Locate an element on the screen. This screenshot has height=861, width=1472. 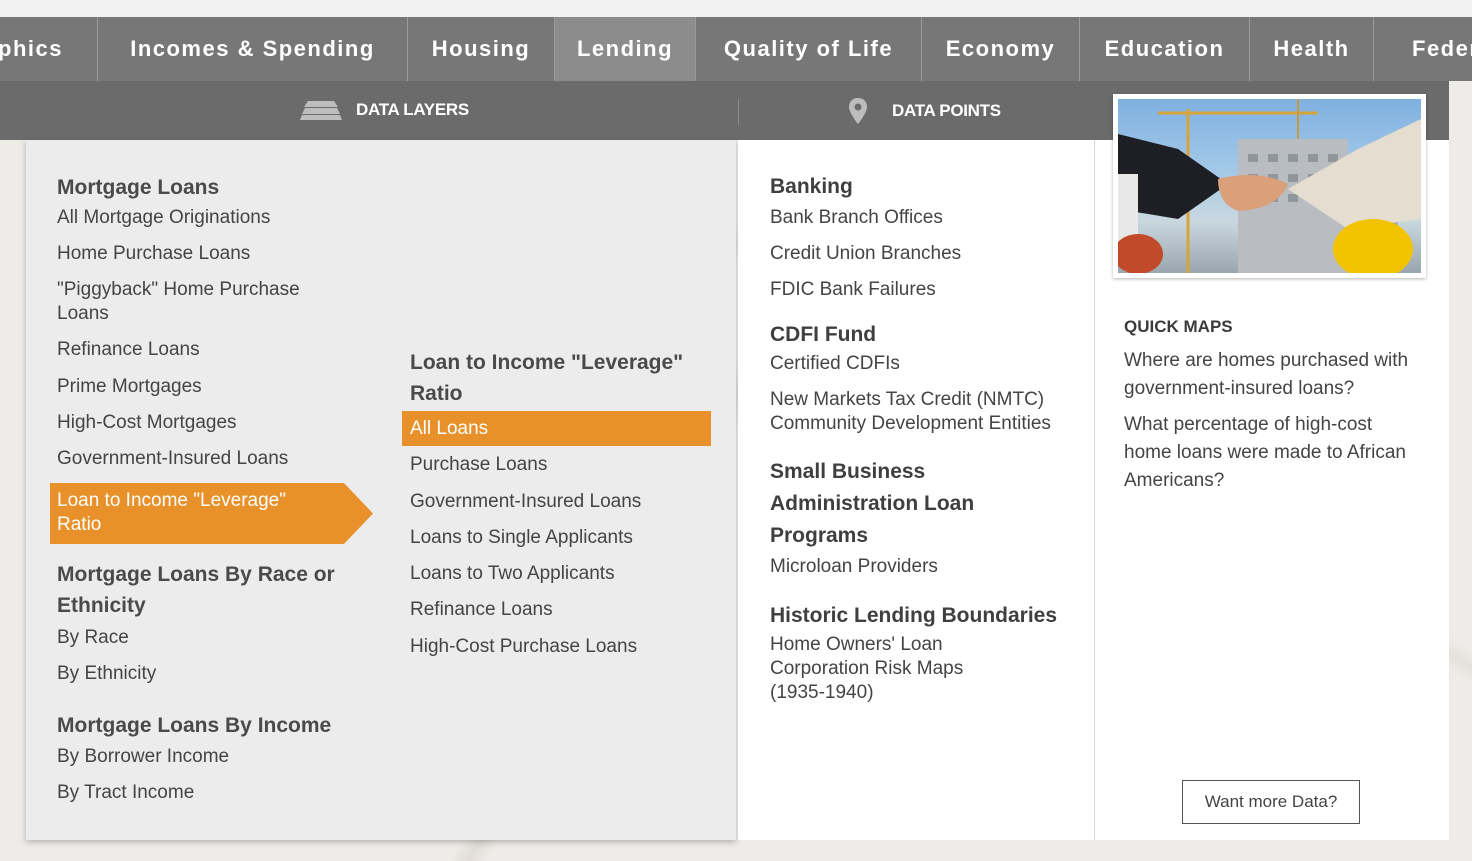
top-strip is located at coordinates (736, 8).